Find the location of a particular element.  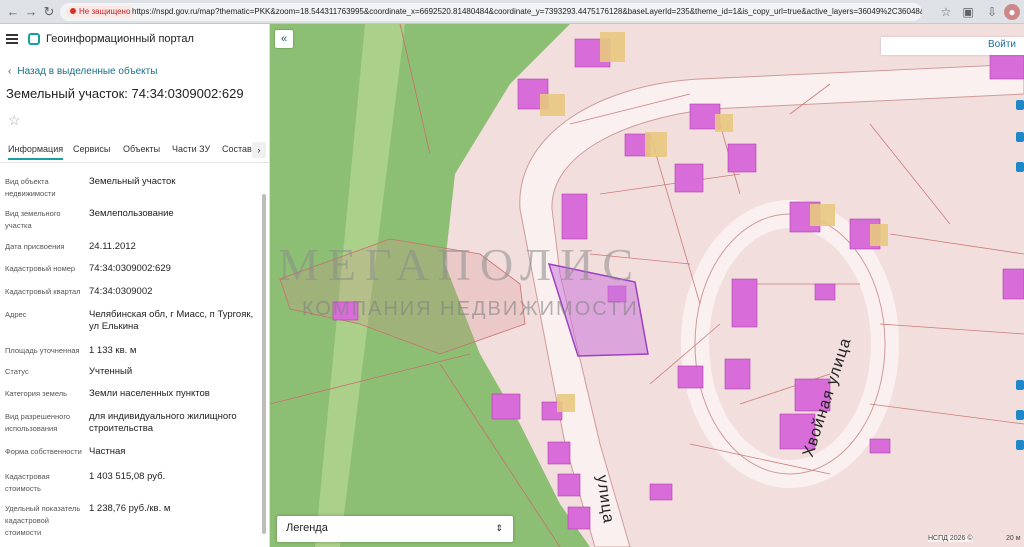

zoom-in-icon is located at coordinates (1020, 385).